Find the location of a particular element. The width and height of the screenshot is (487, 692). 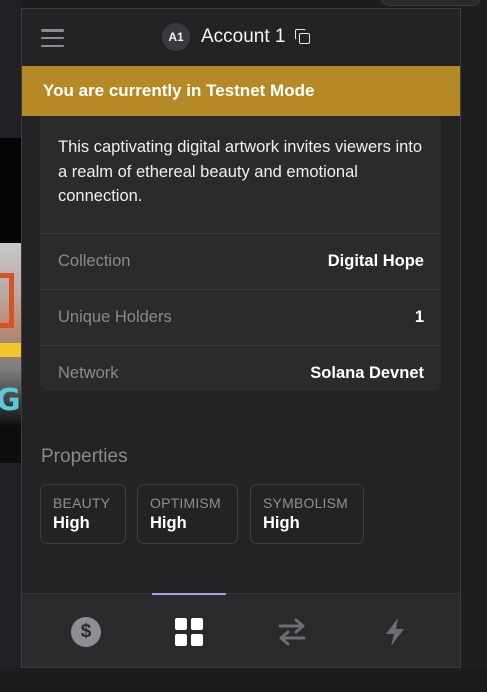

dollar-icon: $ is located at coordinates (86, 632).